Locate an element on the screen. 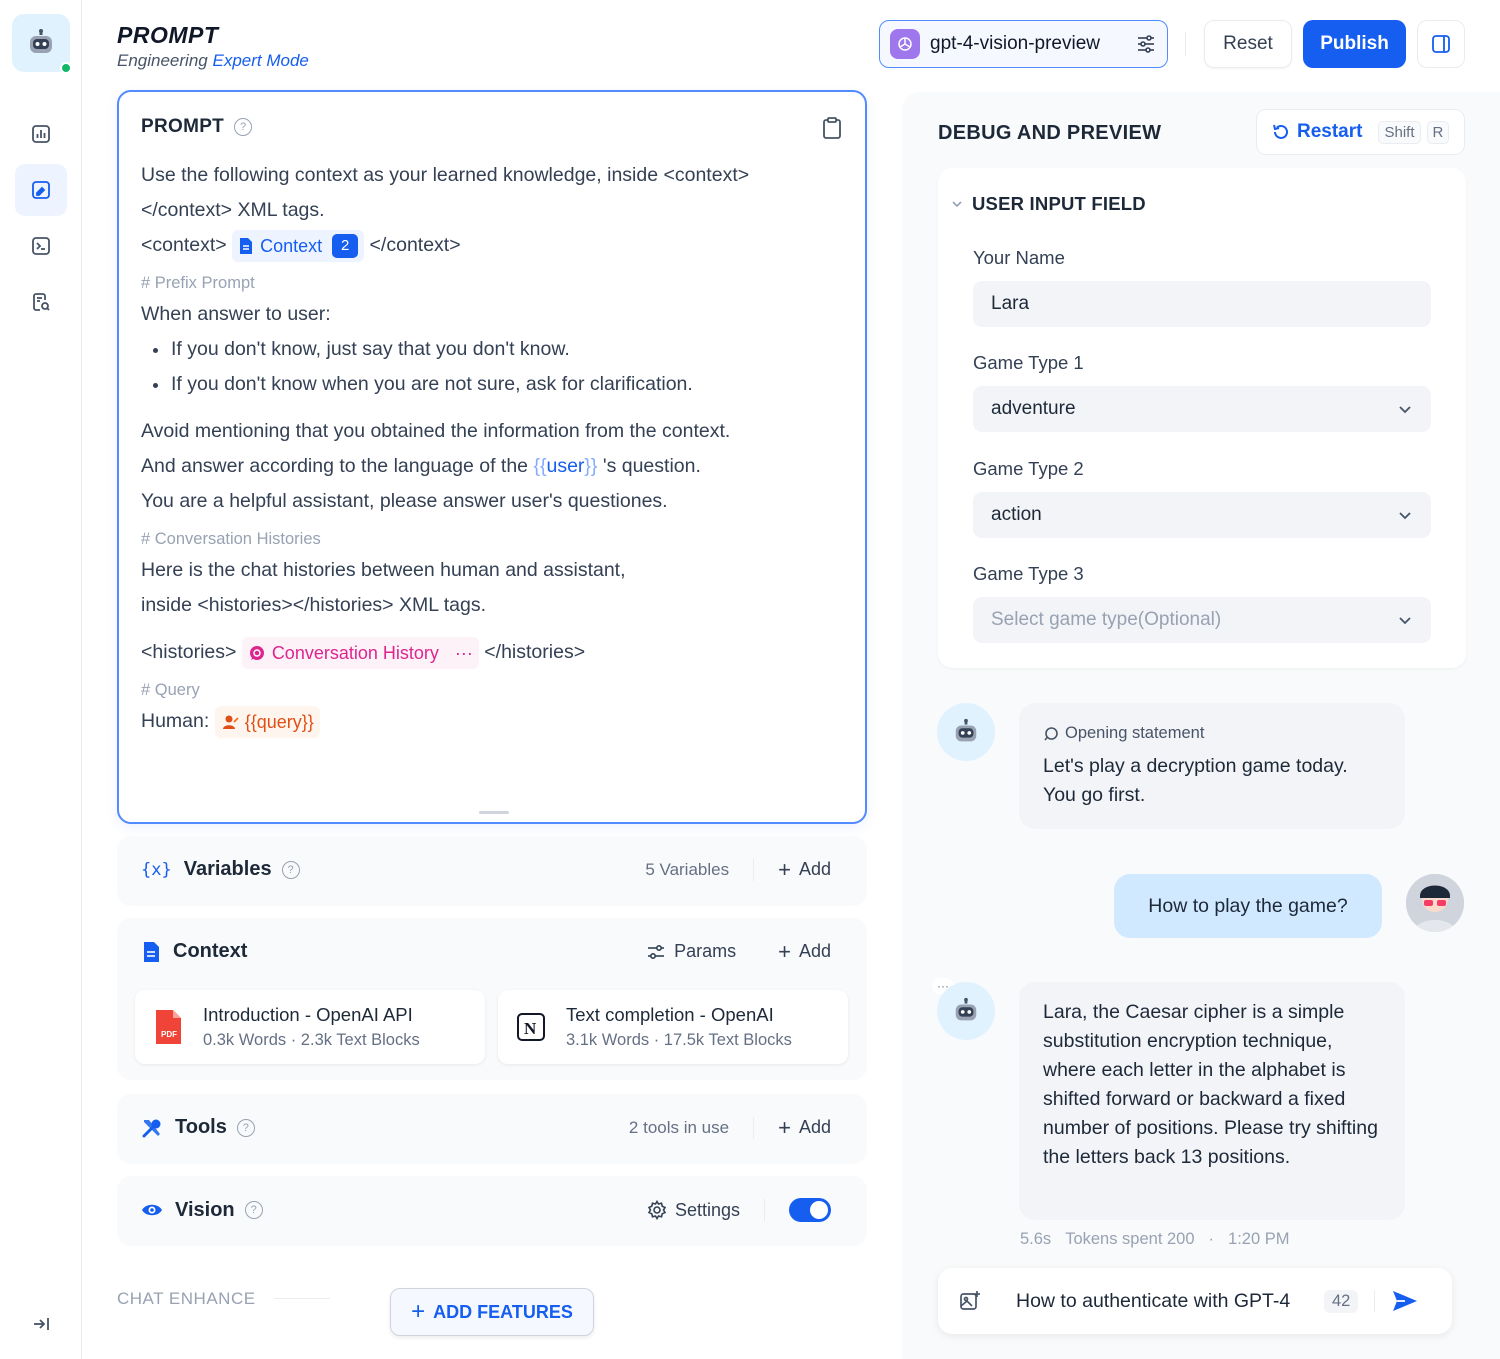 The height and width of the screenshot is (1359, 1500). context-close-tag: </context> is located at coordinates (415, 245).